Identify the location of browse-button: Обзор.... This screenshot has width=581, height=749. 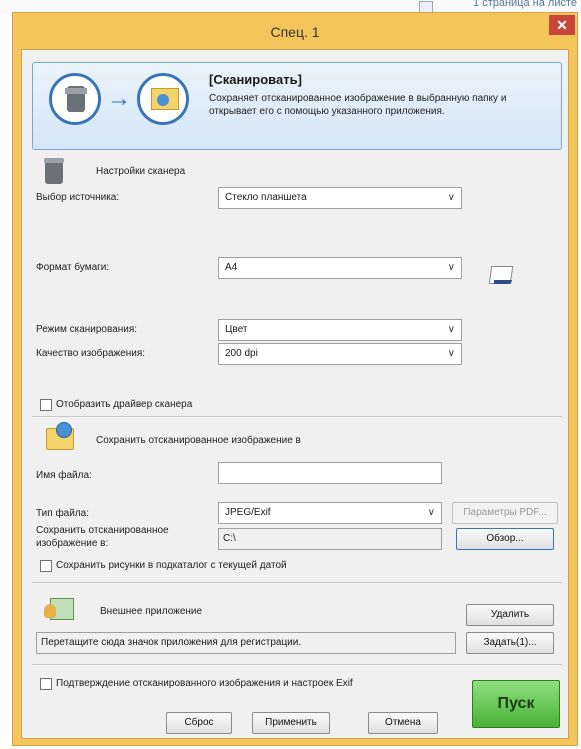
(505, 539).